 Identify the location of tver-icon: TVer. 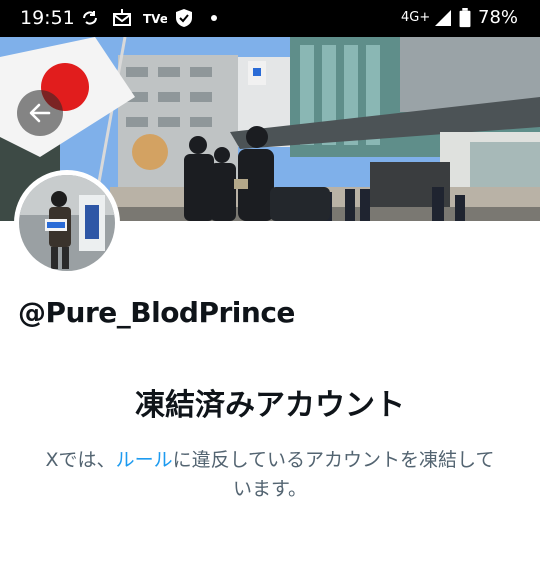
(155, 19).